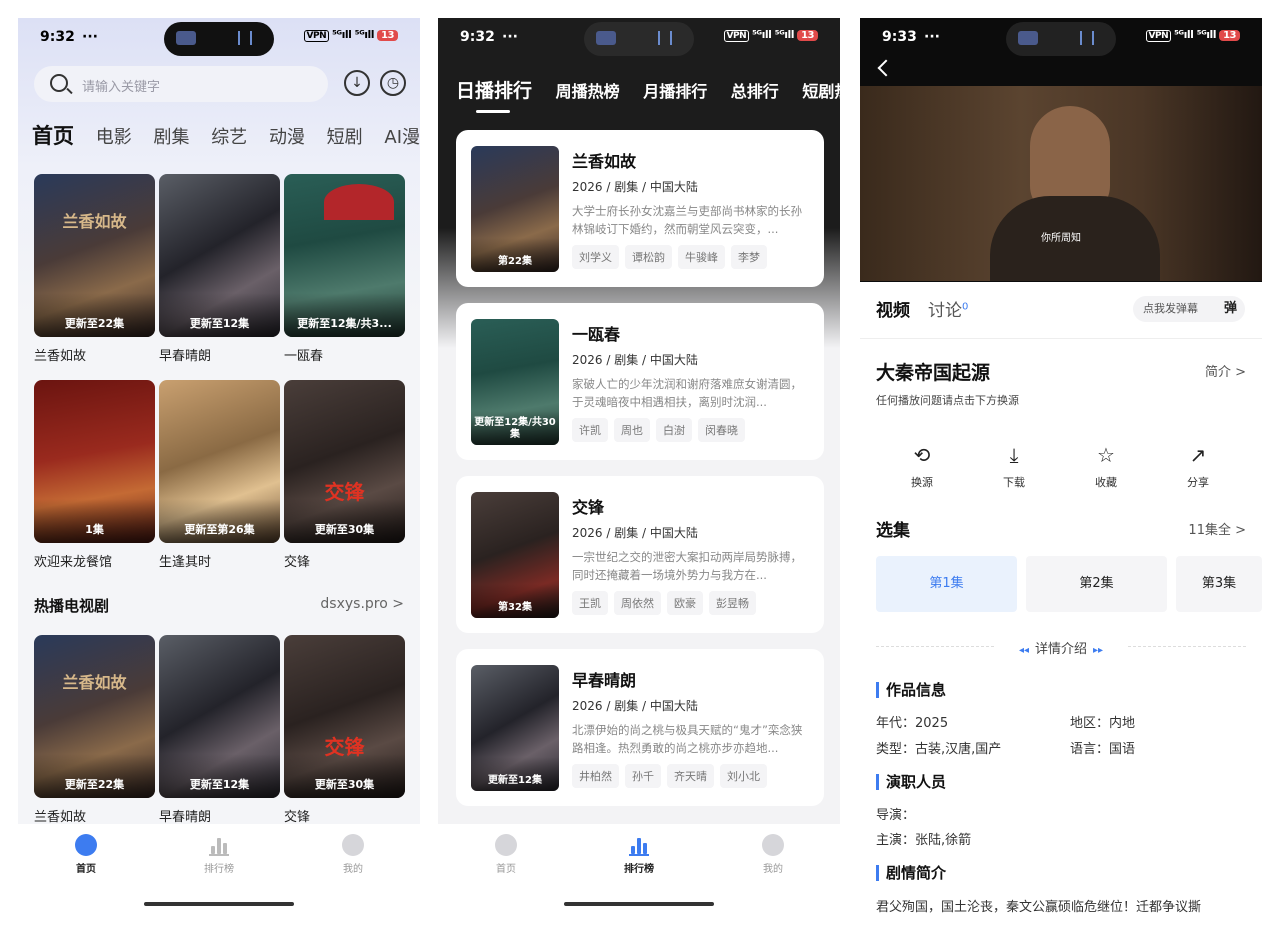 The image size is (1280, 930). What do you see at coordinates (393, 83) in the screenshot?
I see `history-icon: ◷` at bounding box center [393, 83].